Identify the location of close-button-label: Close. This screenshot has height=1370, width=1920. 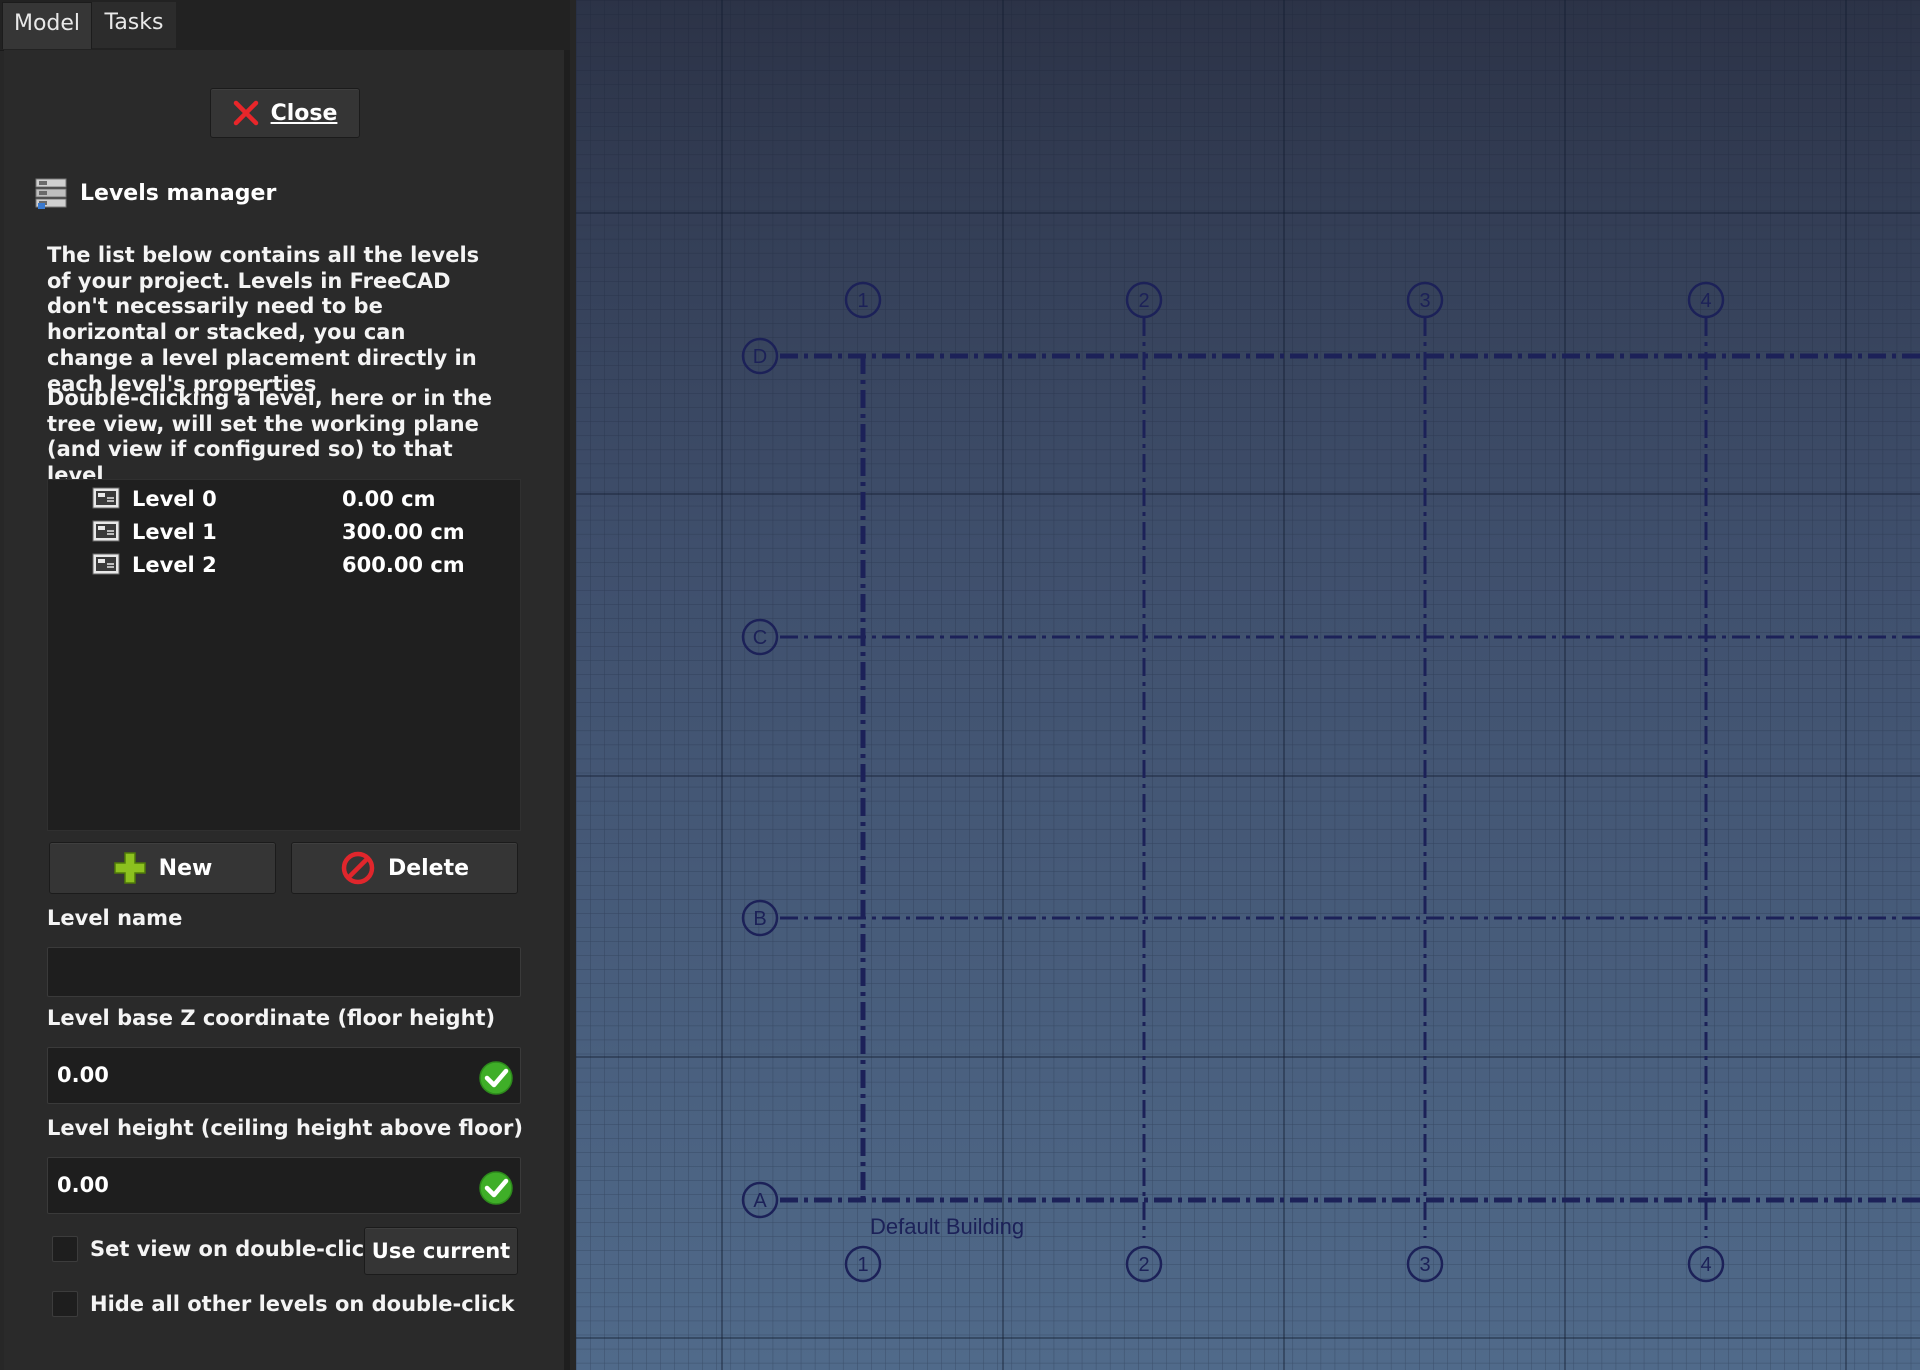
(304, 113).